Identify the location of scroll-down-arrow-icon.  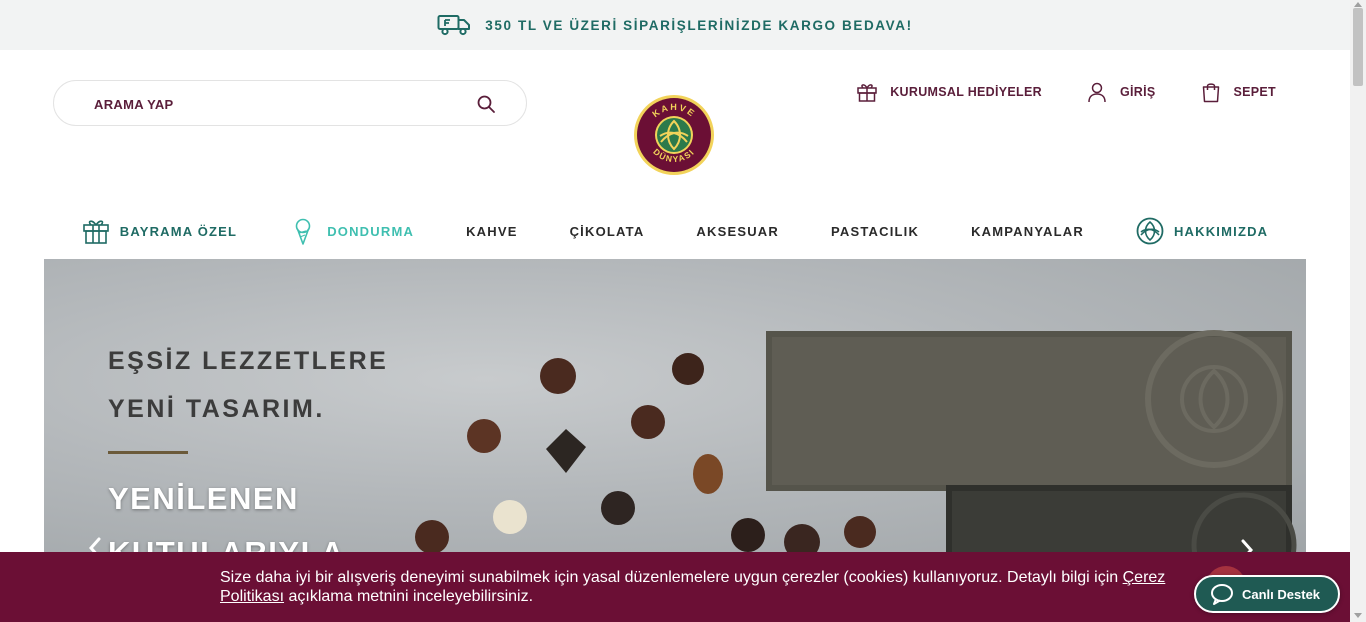
(1358, 615).